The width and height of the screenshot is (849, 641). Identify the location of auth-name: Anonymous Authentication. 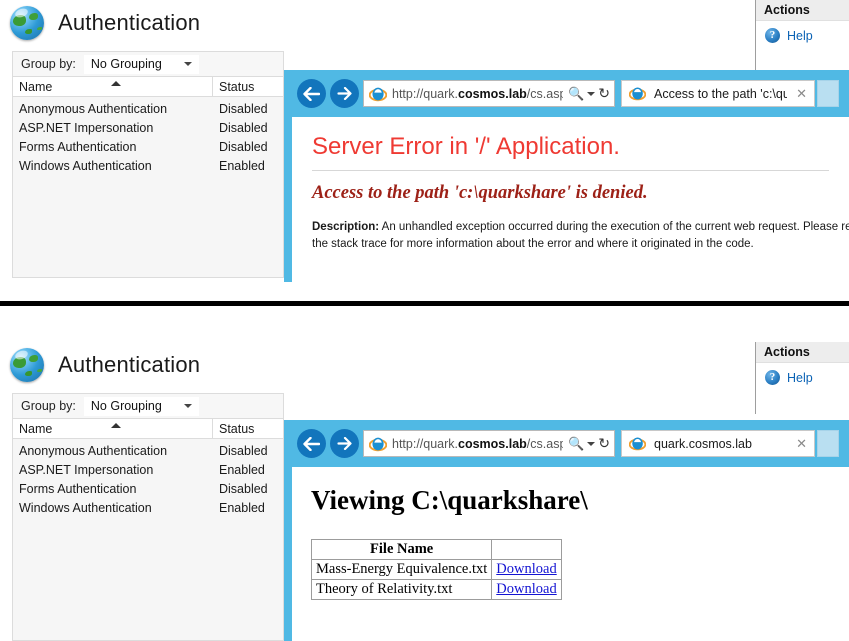
(93, 108).